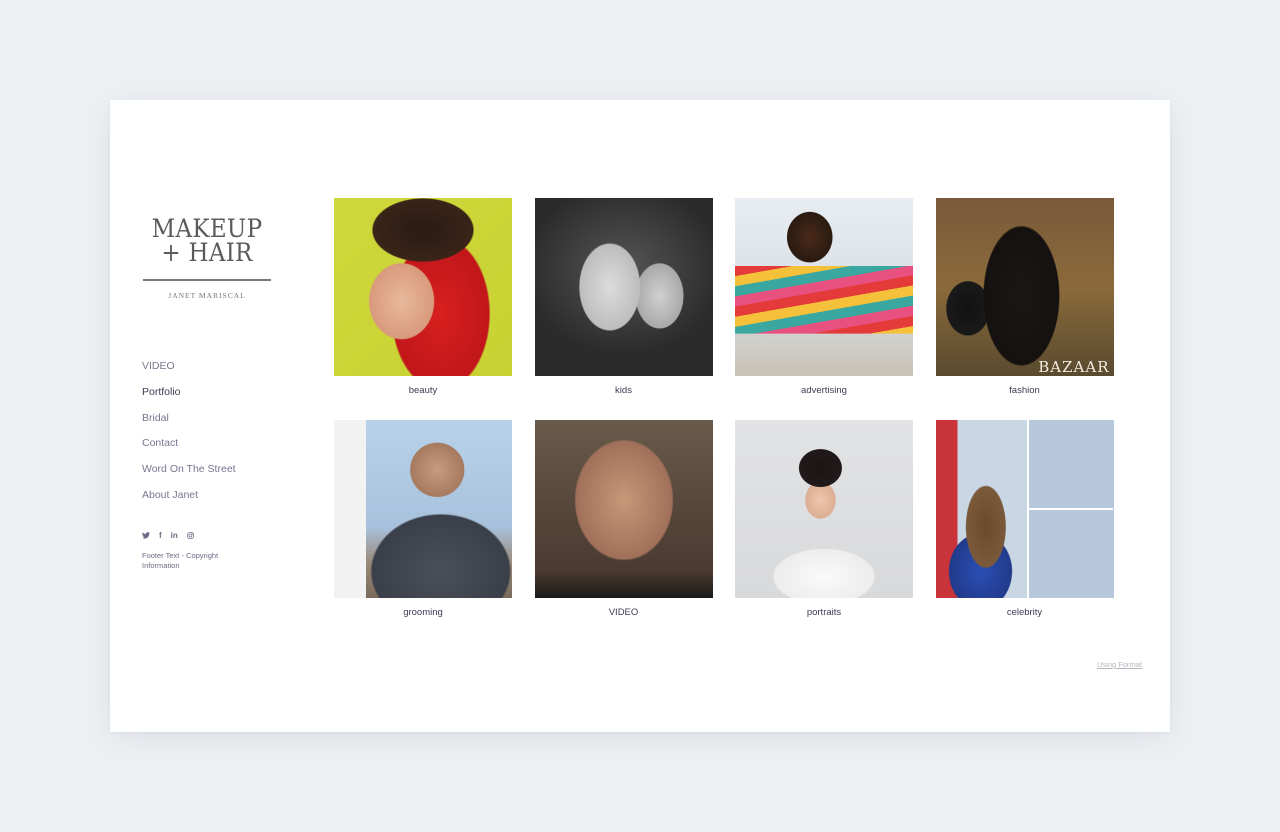 The height and width of the screenshot is (832, 1280). I want to click on twitter-icon, so click(146, 535).